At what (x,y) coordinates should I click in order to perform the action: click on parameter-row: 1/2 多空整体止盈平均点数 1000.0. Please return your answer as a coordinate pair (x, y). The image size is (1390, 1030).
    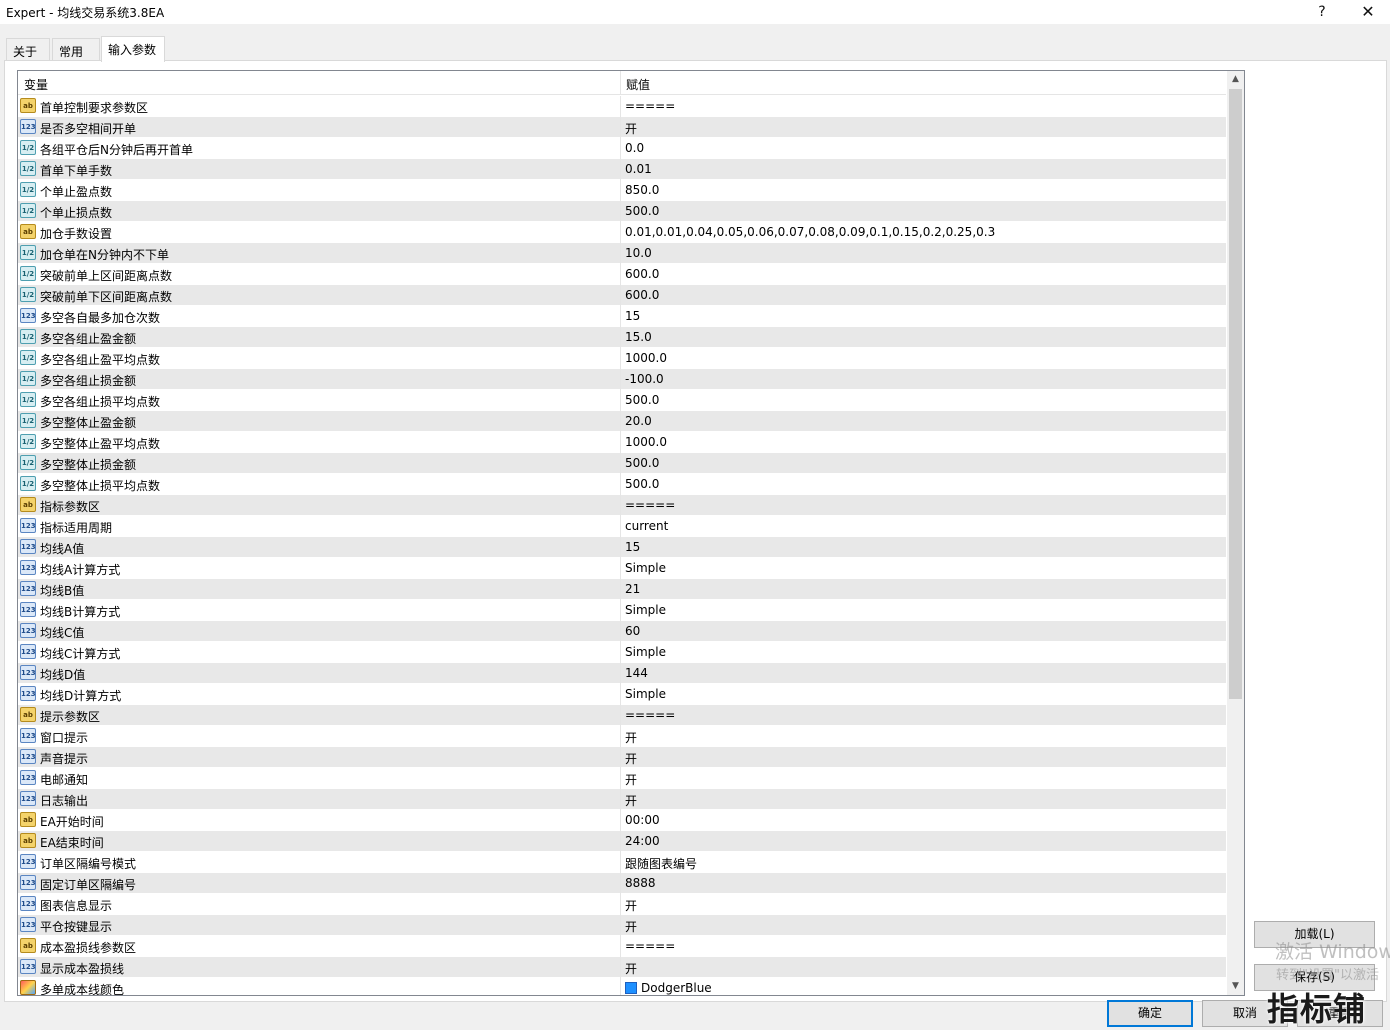
    Looking at the image, I should click on (622, 442).